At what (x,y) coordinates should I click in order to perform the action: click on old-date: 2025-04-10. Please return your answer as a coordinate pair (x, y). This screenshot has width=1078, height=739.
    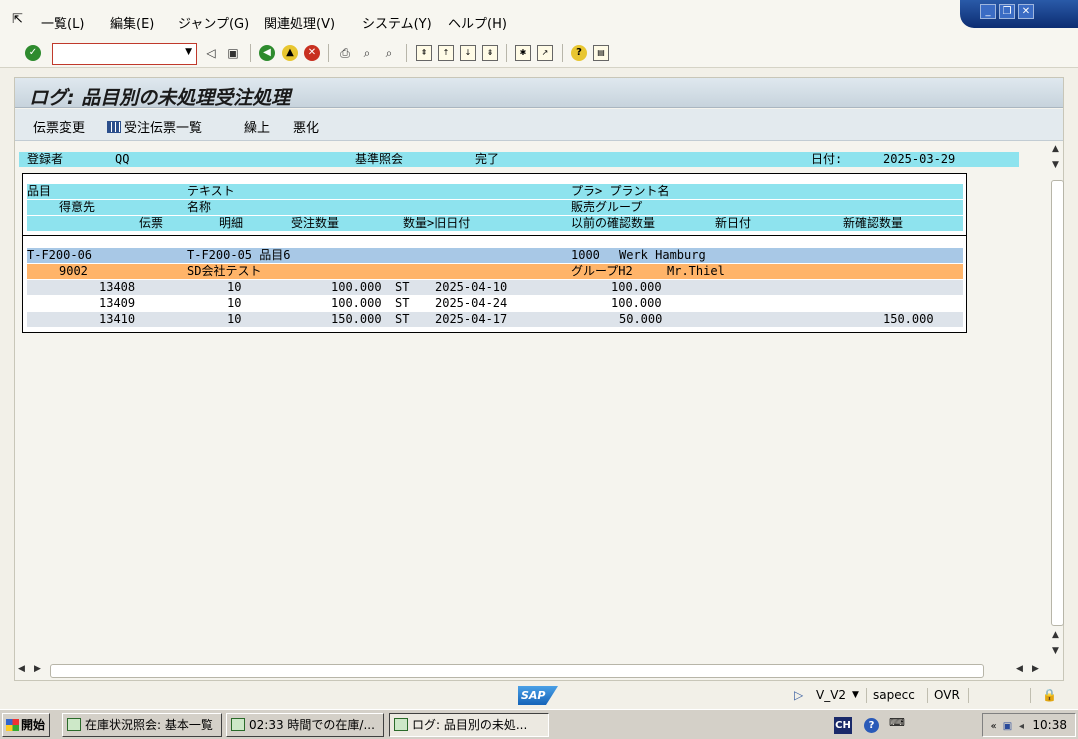
    Looking at the image, I should click on (471, 287).